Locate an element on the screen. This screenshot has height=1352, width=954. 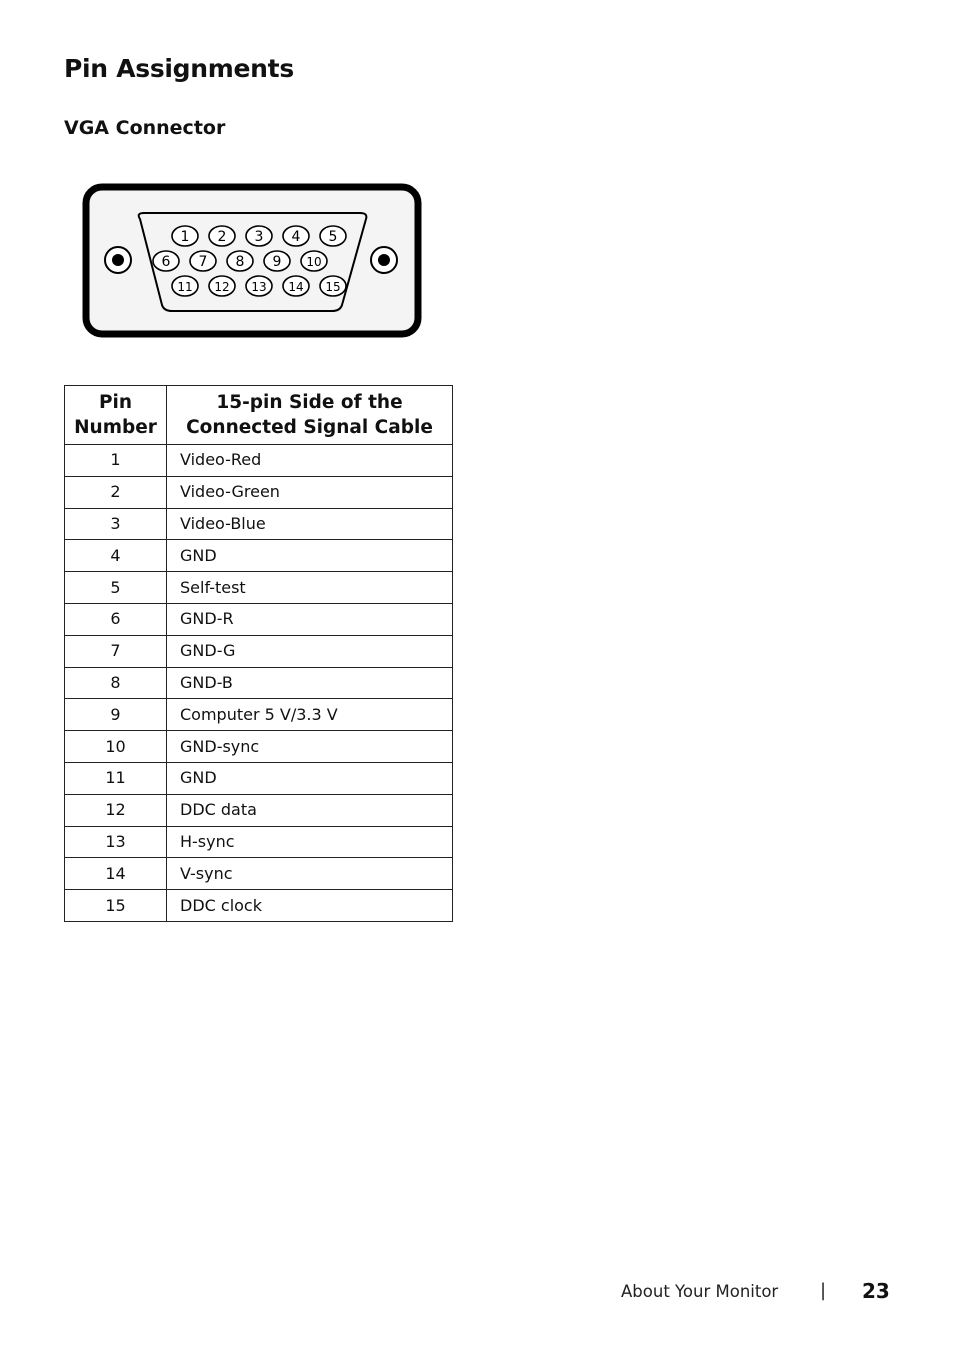
svg-text: 10 is located at coordinates (313, 262).